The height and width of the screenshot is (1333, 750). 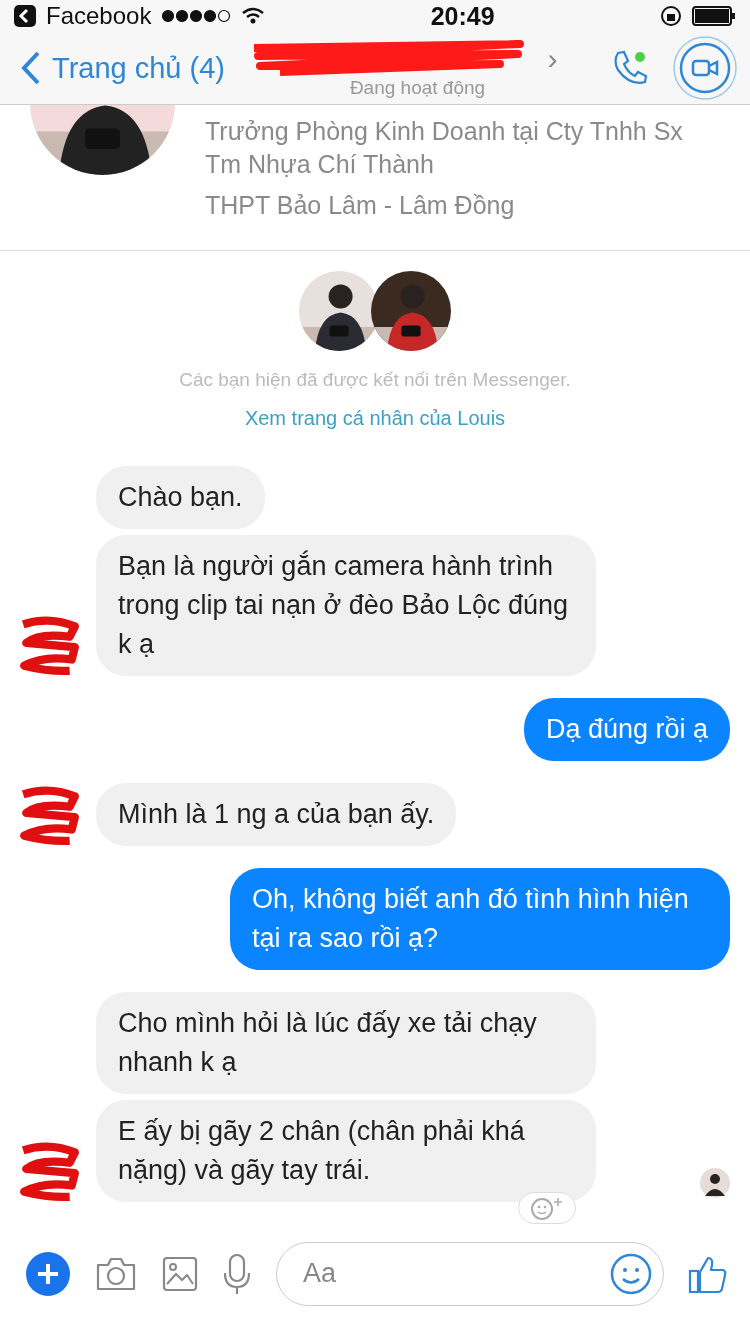 What do you see at coordinates (417, 88) in the screenshot?
I see `active-status: Đang hoạt động` at bounding box center [417, 88].